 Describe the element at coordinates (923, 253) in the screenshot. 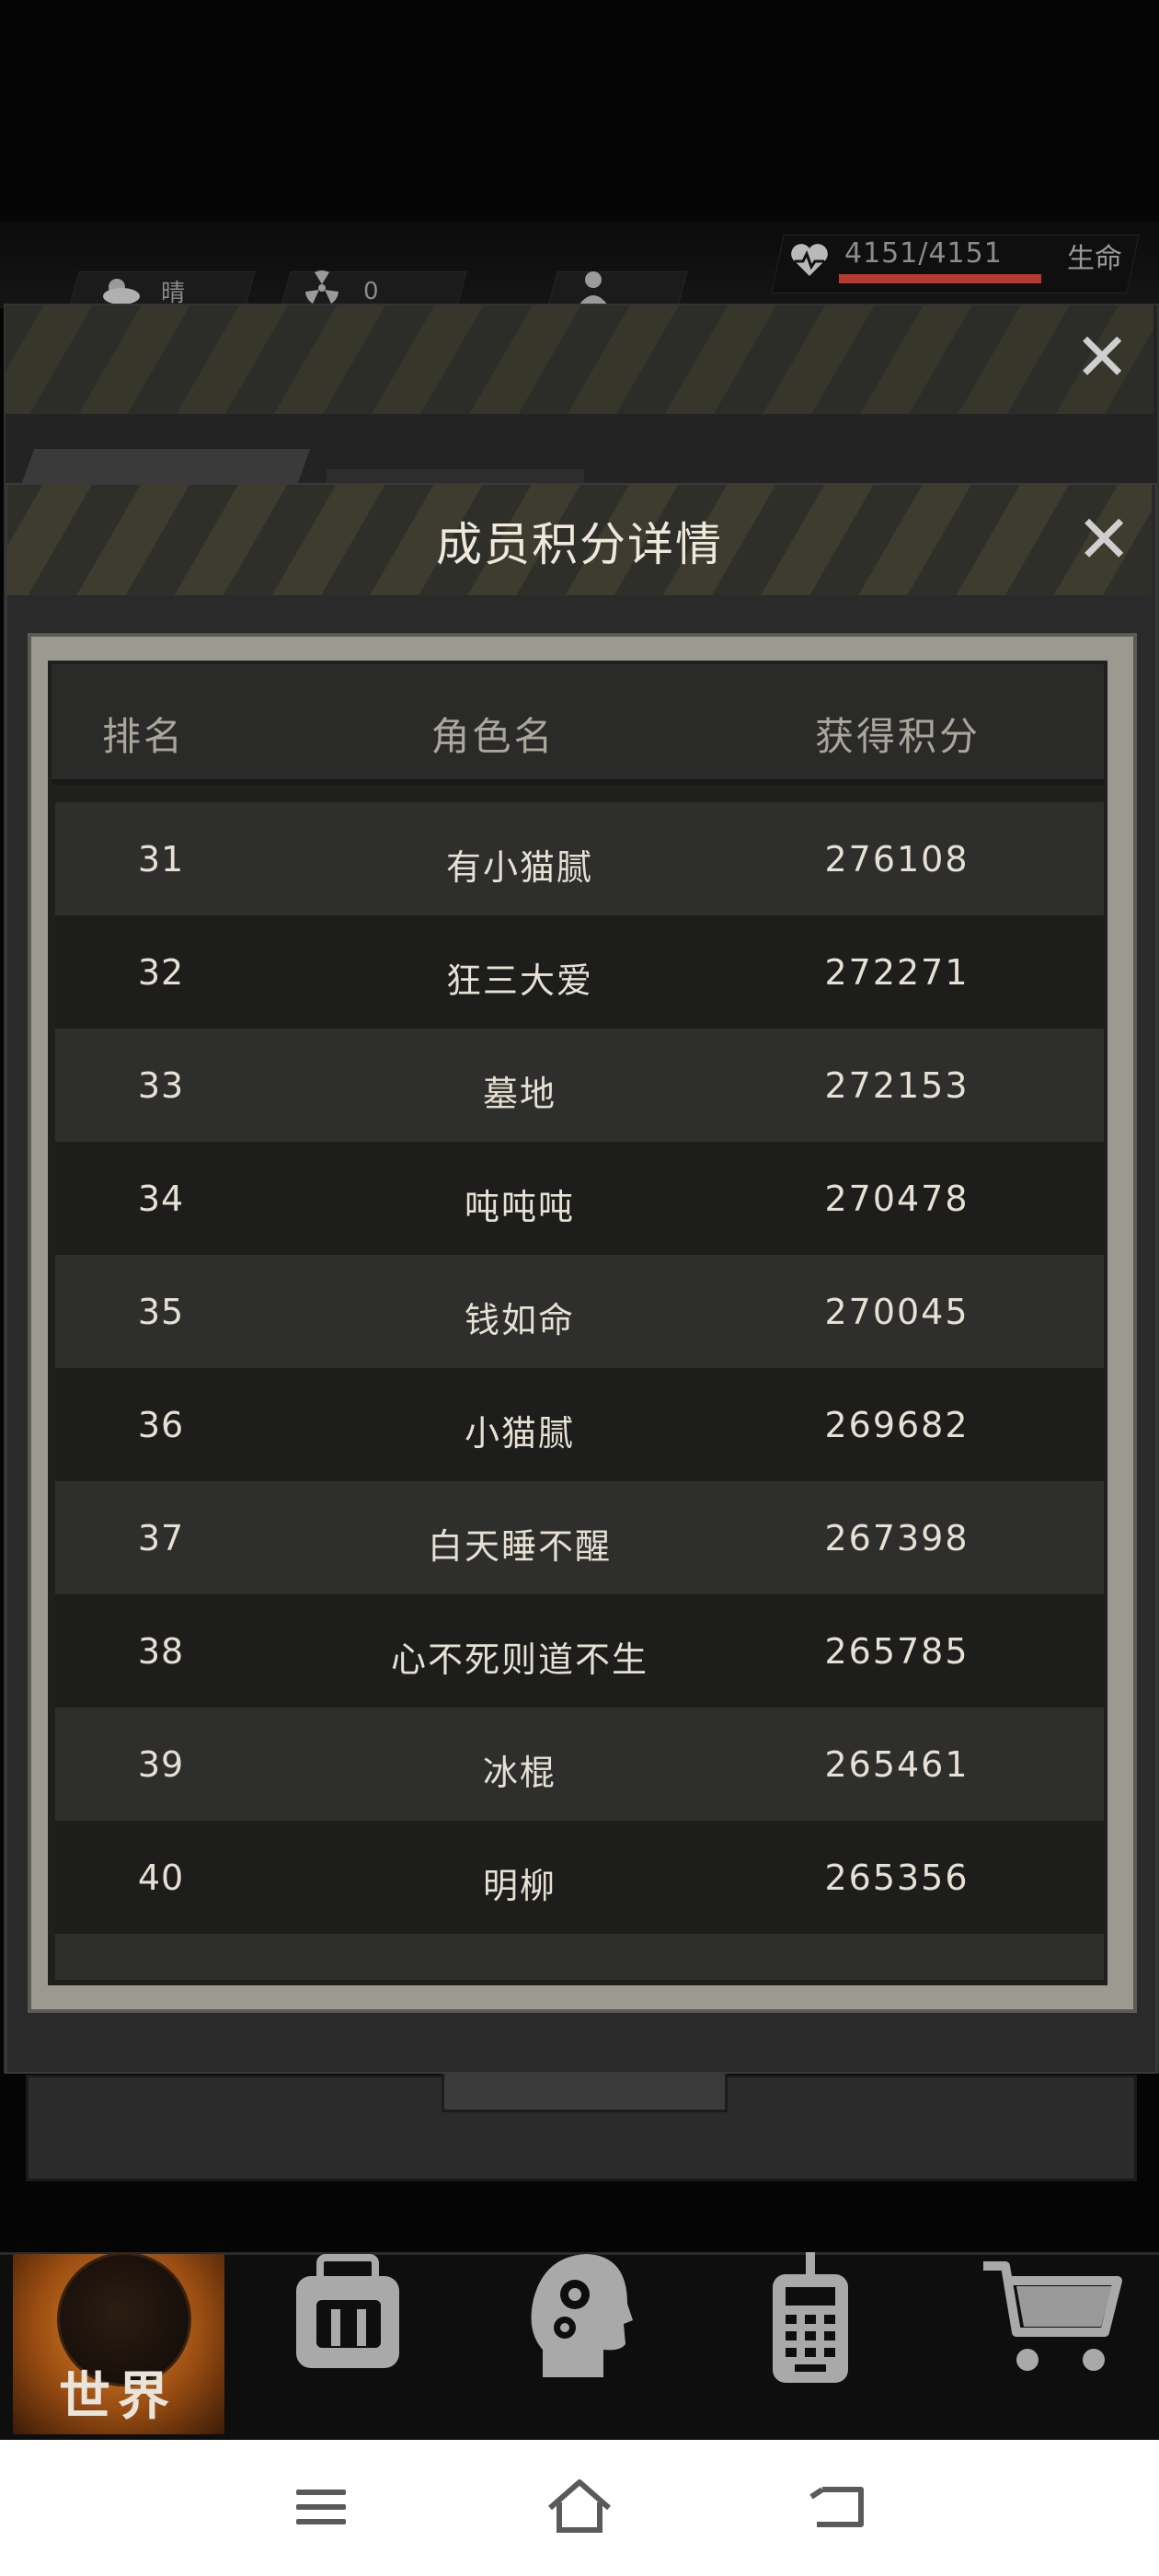

I see `hp-value: 4151/4151` at that location.